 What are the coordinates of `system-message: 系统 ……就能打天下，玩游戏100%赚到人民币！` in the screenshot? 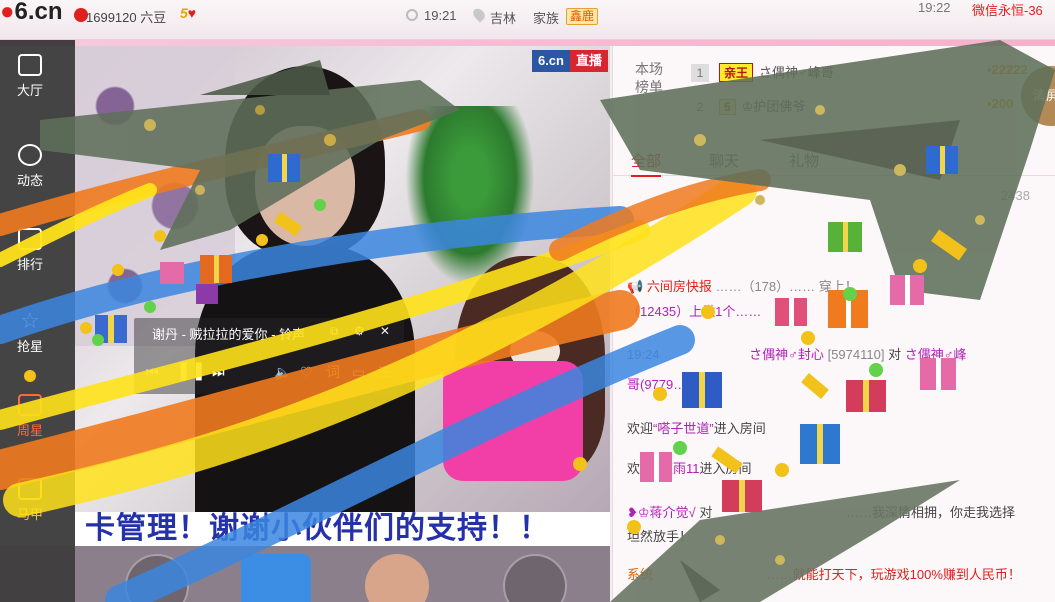 It's located at (824, 573).